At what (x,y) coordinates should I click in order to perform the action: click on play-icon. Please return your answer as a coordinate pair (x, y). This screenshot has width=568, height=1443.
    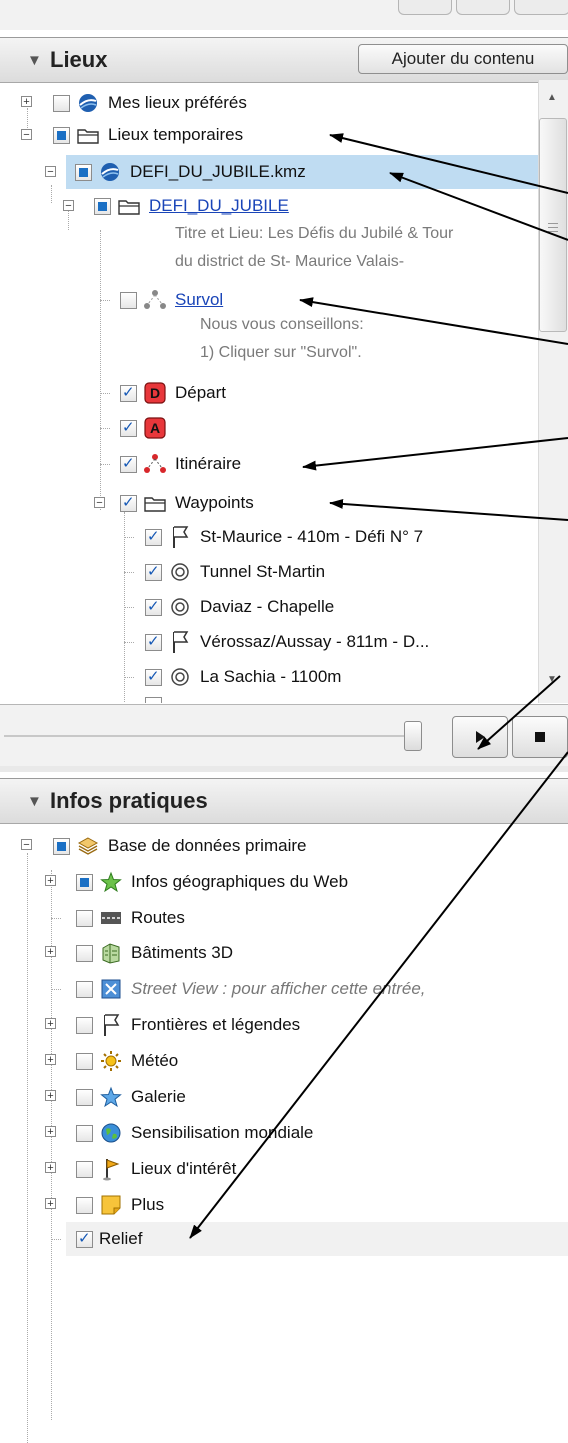
    Looking at the image, I should click on (480, 737).